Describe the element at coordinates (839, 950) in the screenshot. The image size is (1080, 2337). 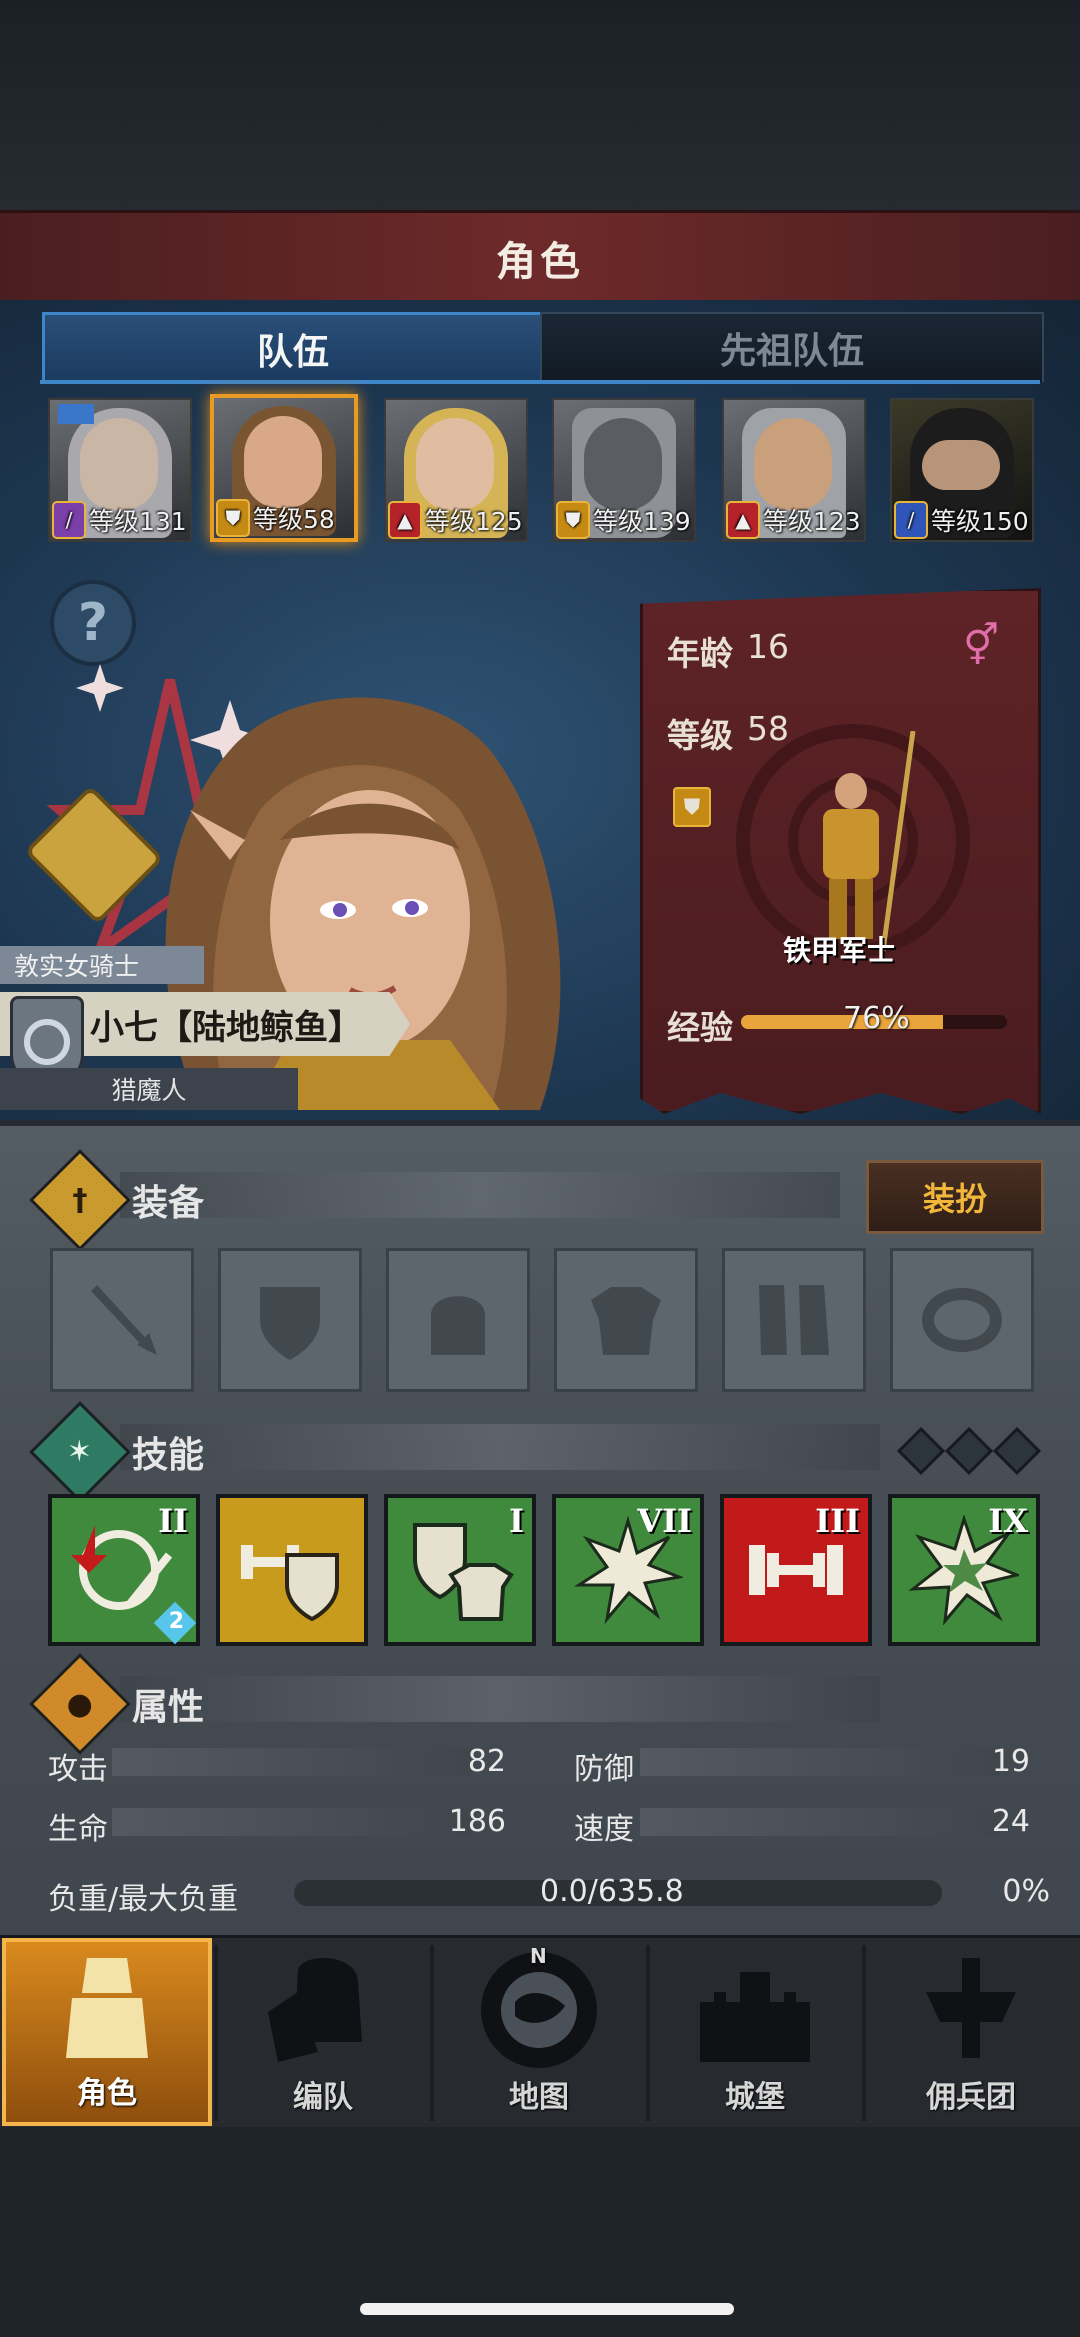
I see `unit-name: 铁甲军士` at that location.